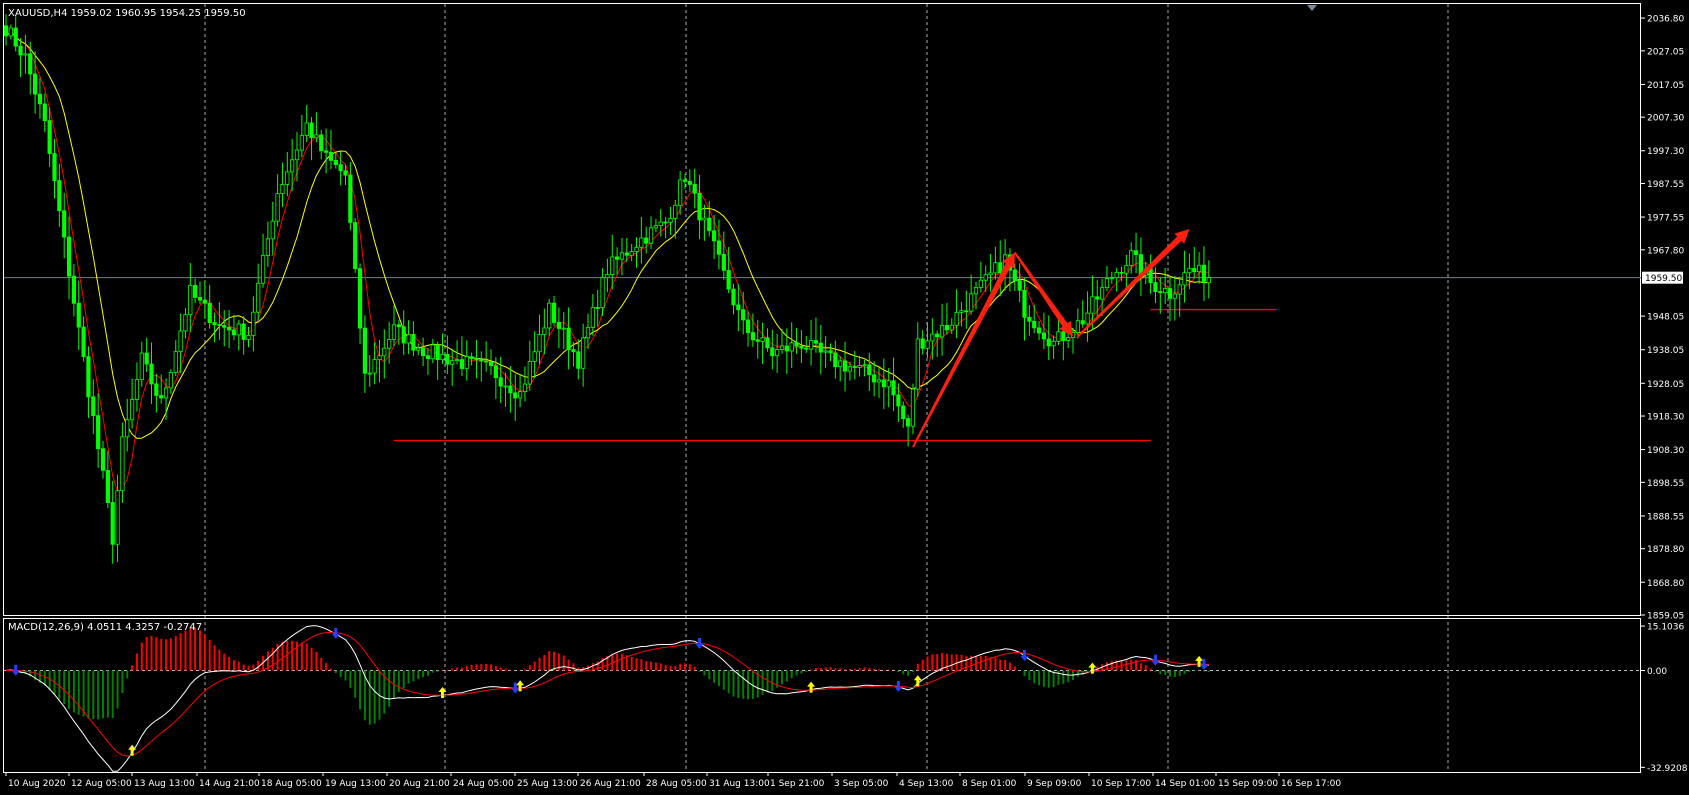 The image size is (1689, 795). Describe the element at coordinates (1665, 517) in the screenshot. I see `price-tick-label: 1888.55` at that location.